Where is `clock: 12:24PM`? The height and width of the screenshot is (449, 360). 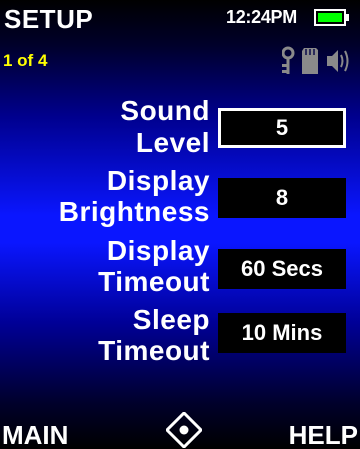
clock: 12:24PM is located at coordinates (261, 17).